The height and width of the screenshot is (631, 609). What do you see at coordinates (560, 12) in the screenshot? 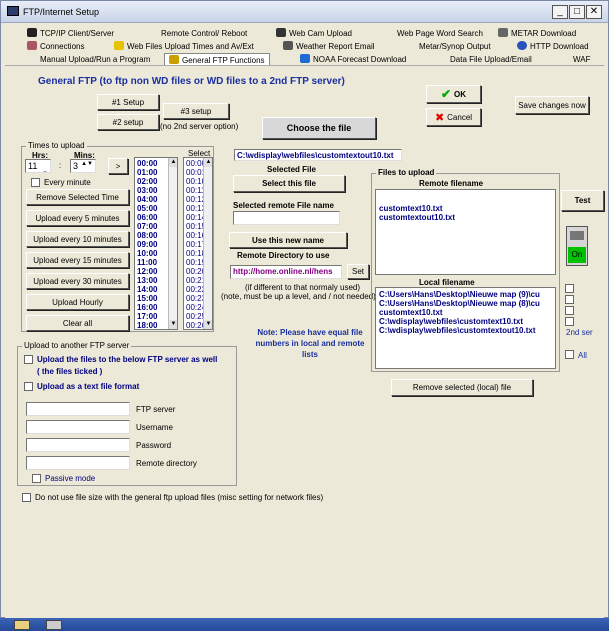
I see `minimize-button: _` at bounding box center [560, 12].